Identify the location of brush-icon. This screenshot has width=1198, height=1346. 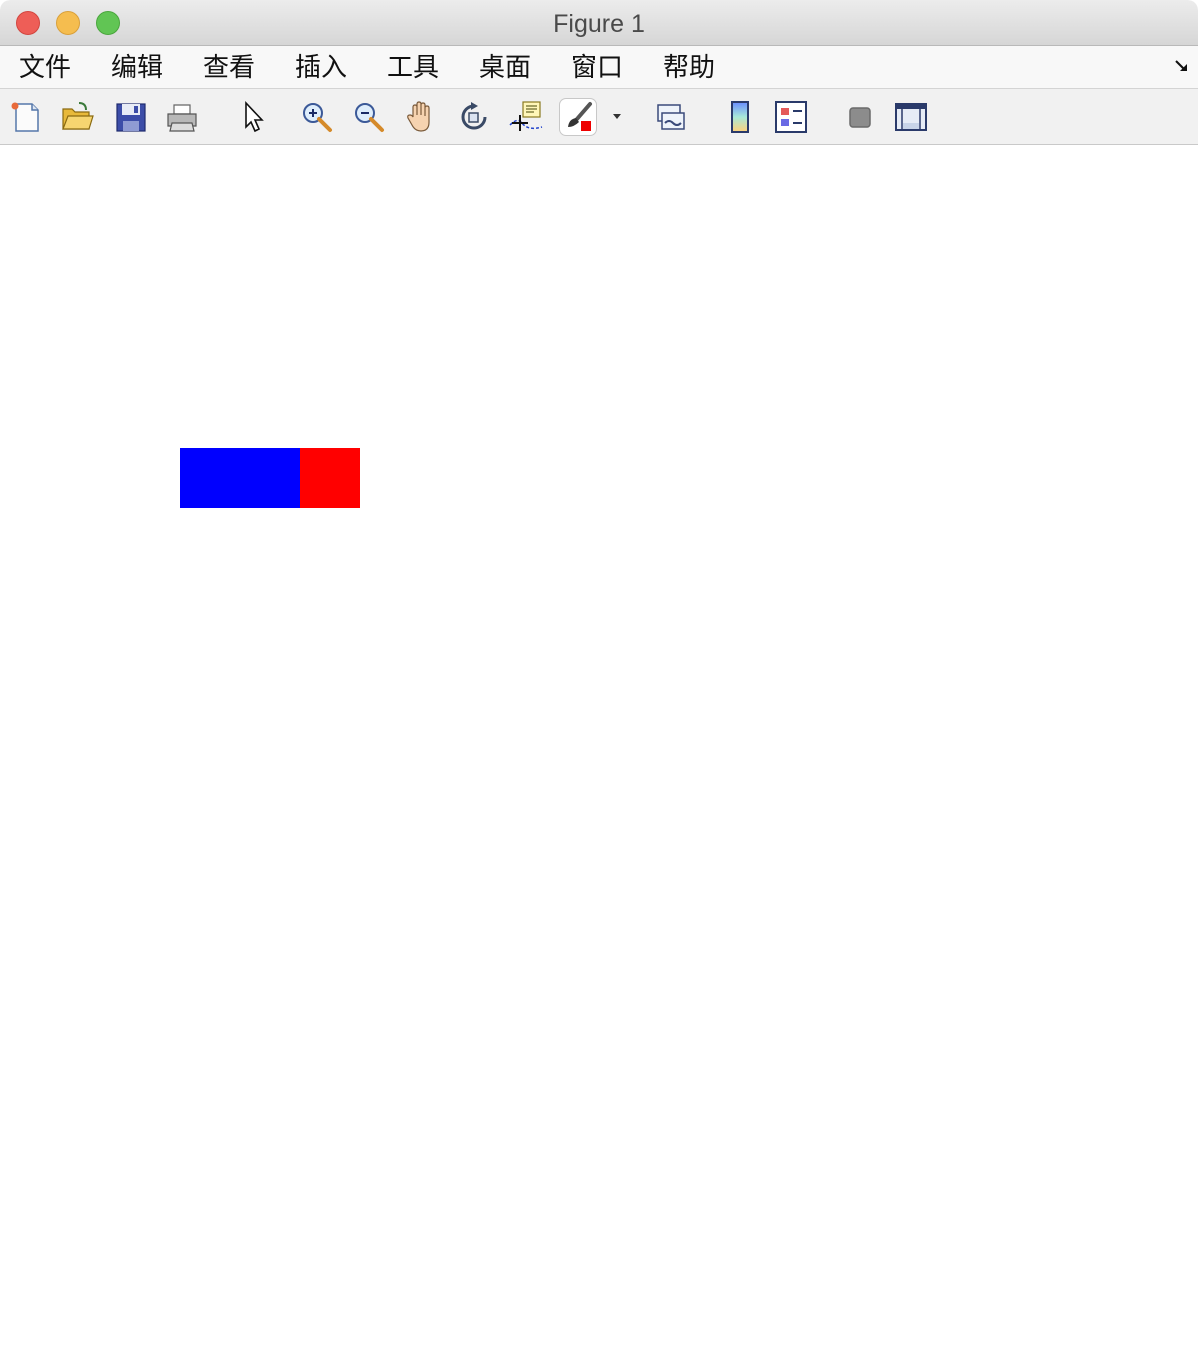
(578, 117).